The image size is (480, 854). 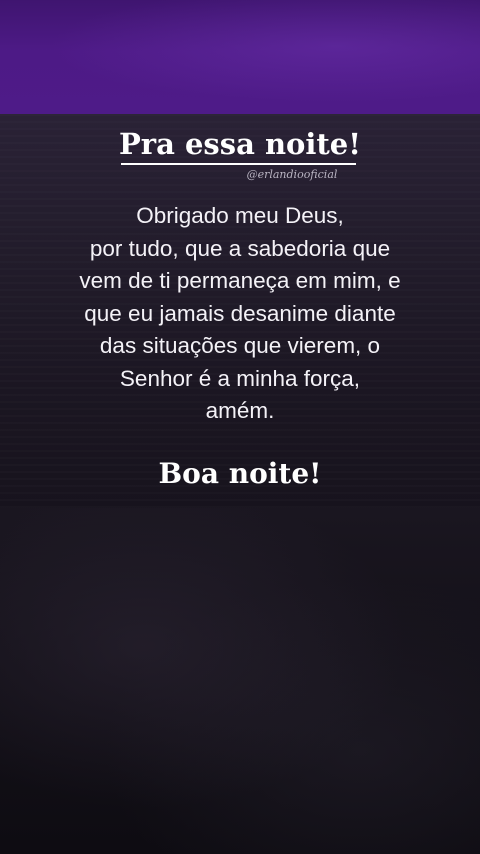 I want to click on message-line: que eu jamais desanime diante, so click(x=240, y=313).